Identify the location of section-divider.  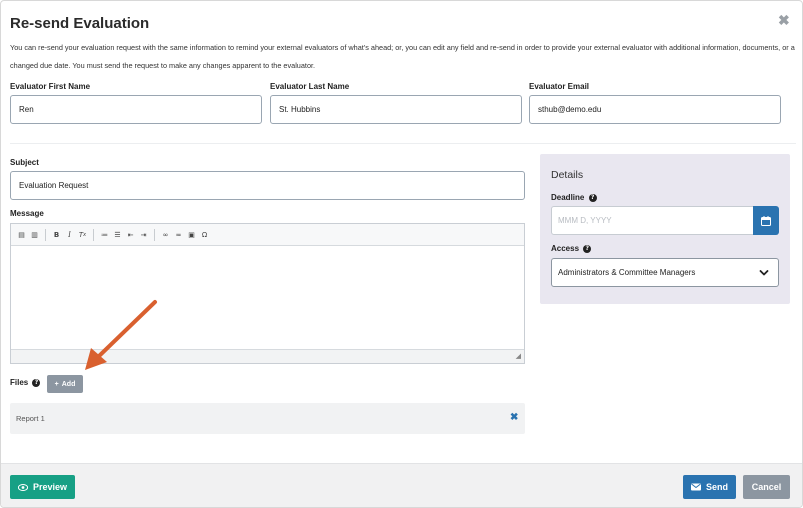
(403, 143).